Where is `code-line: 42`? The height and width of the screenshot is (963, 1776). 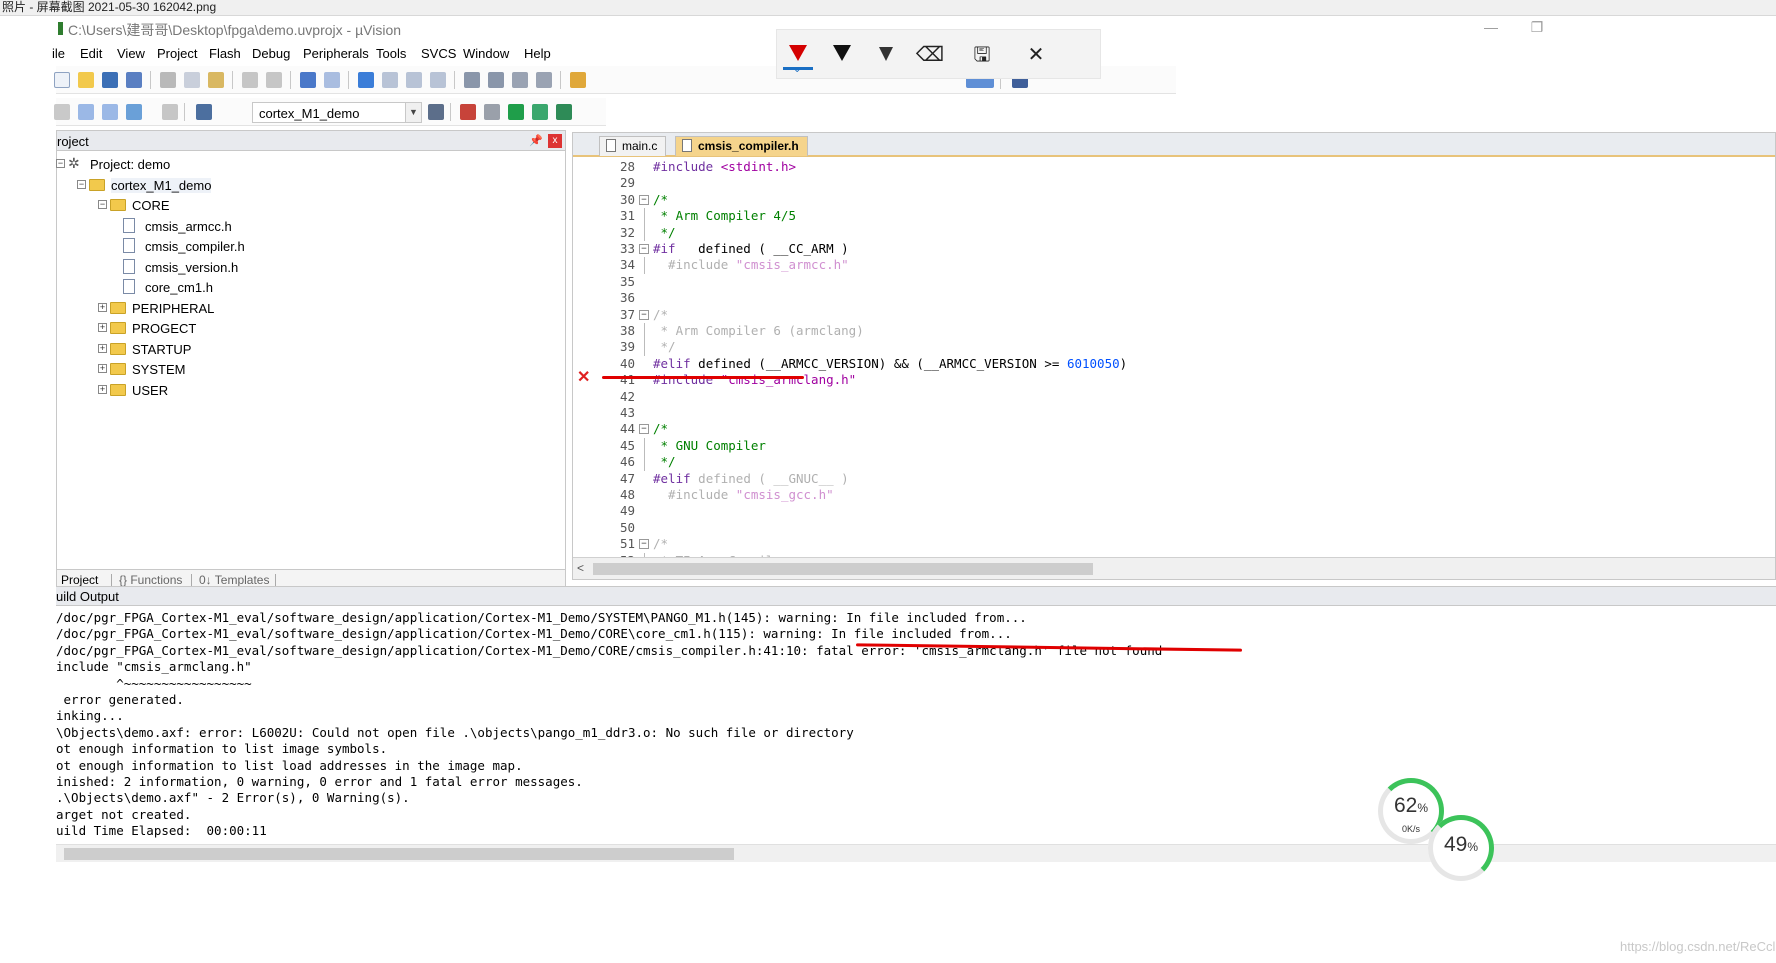
code-line: 42 is located at coordinates (1174, 397).